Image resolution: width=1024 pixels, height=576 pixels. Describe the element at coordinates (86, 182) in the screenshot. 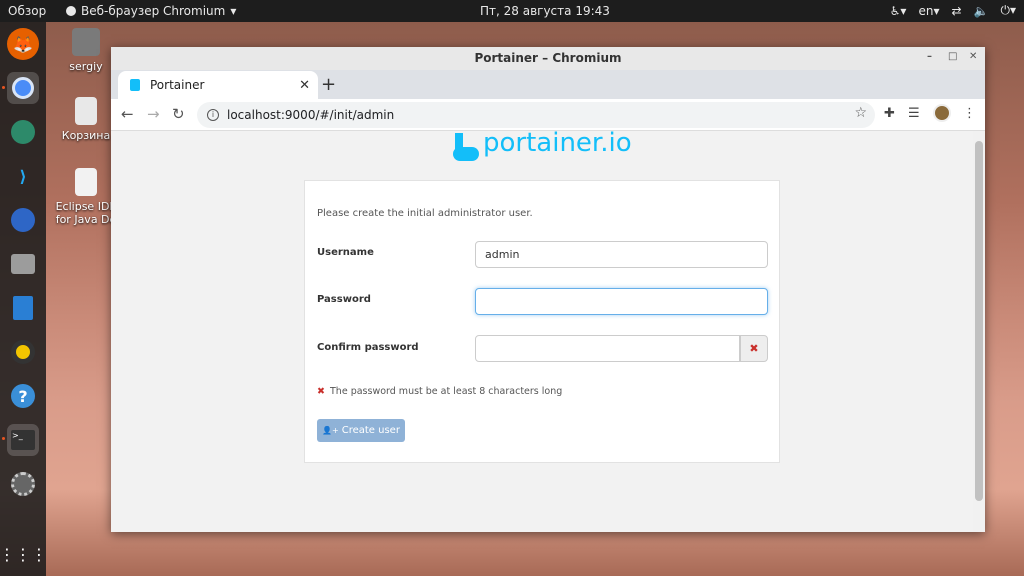

I see `eclipse-launcher-icon` at that location.